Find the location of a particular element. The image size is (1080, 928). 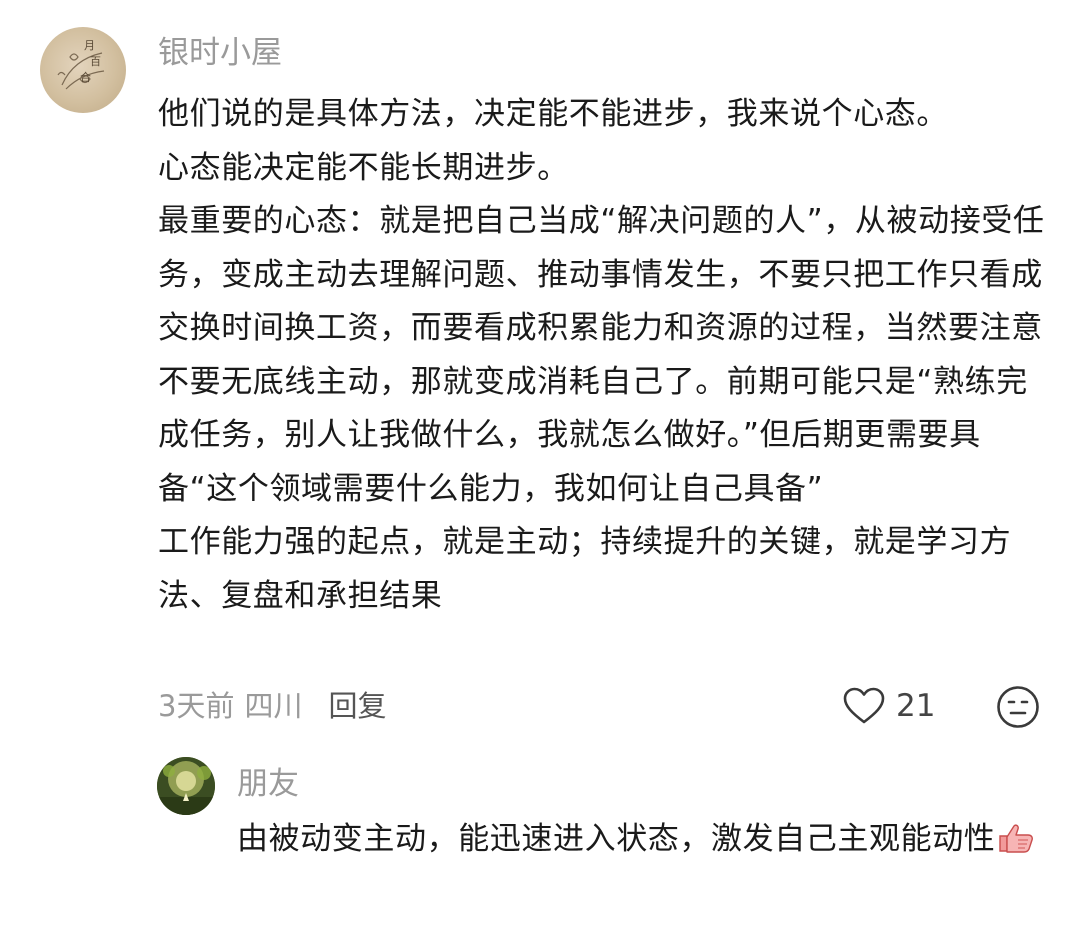

comment-meta: 3天前 四川 回复 is located at coordinates (272, 706).